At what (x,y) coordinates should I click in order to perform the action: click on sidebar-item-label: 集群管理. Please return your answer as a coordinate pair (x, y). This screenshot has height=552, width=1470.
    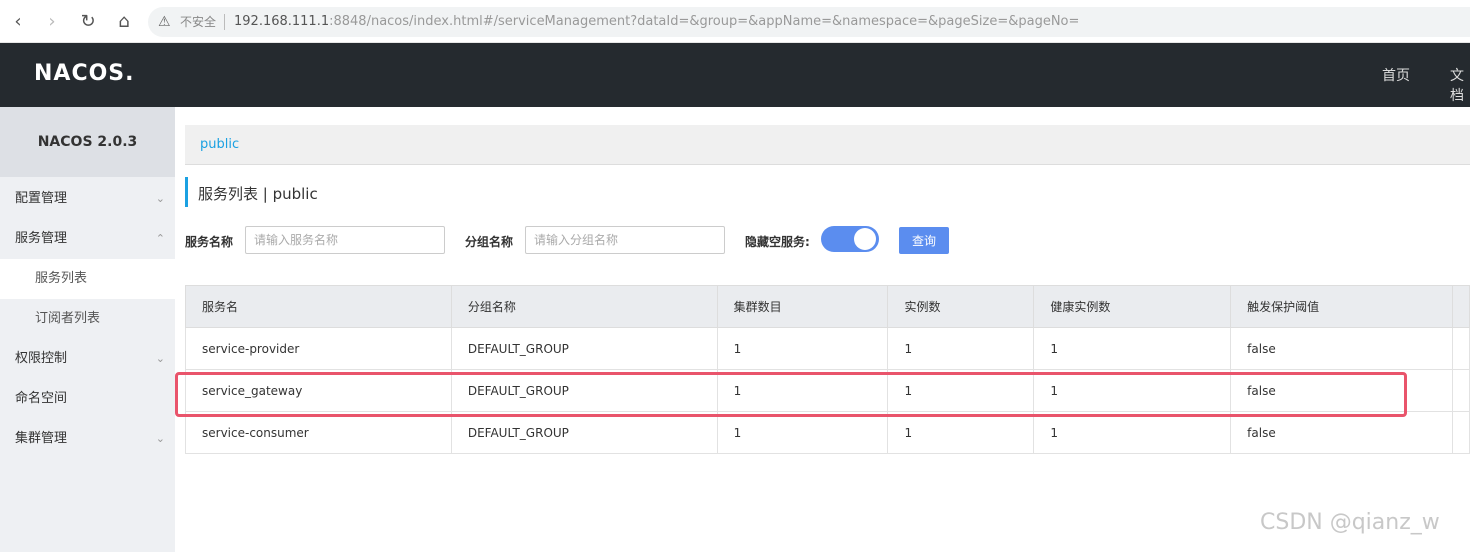
    Looking at the image, I should click on (41, 438).